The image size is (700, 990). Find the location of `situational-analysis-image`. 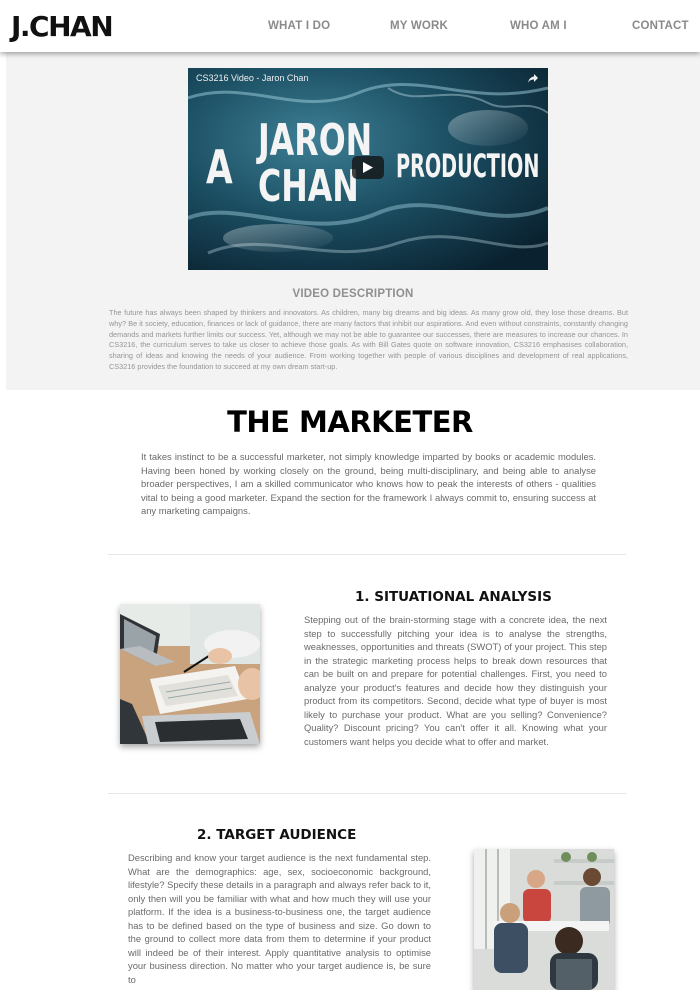

situational-analysis-image is located at coordinates (190, 674).